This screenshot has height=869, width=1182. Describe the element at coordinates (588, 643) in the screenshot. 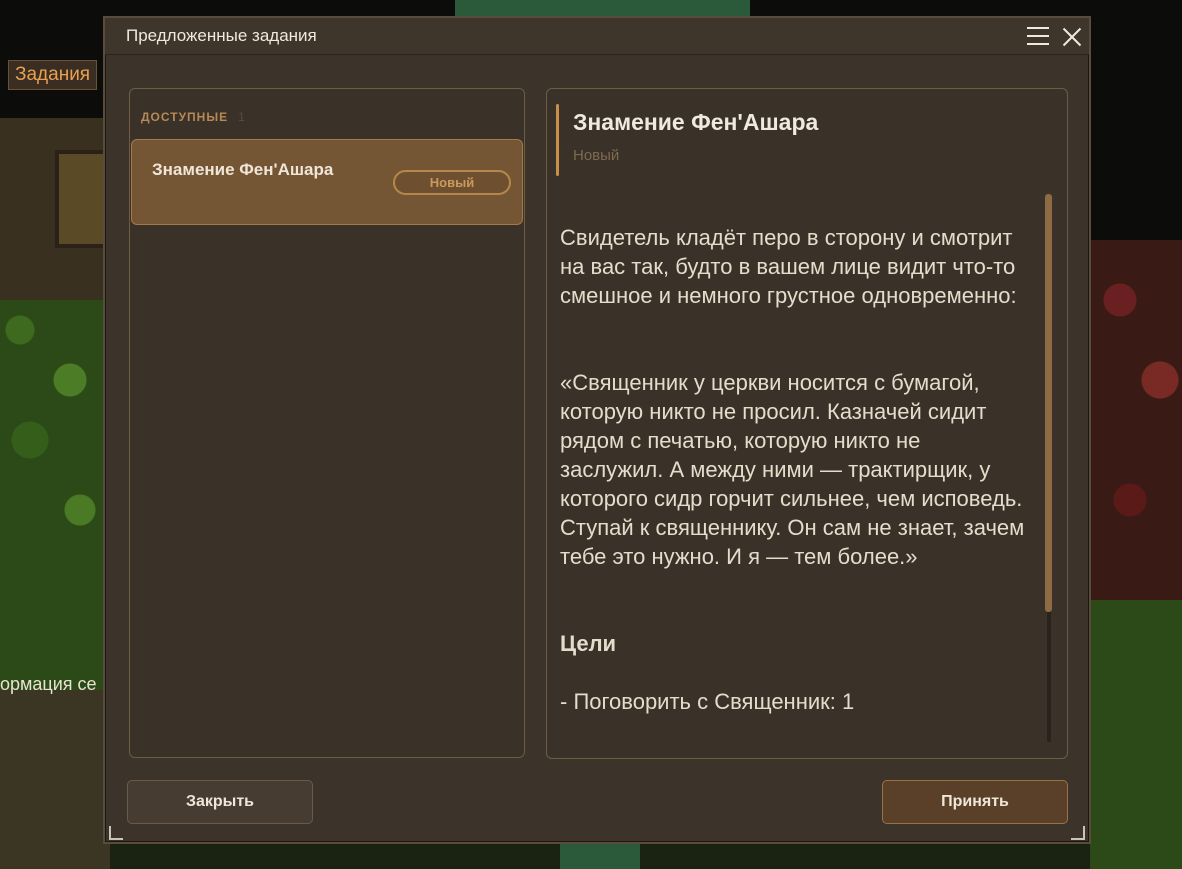

I see `goals-heading: Цели` at that location.